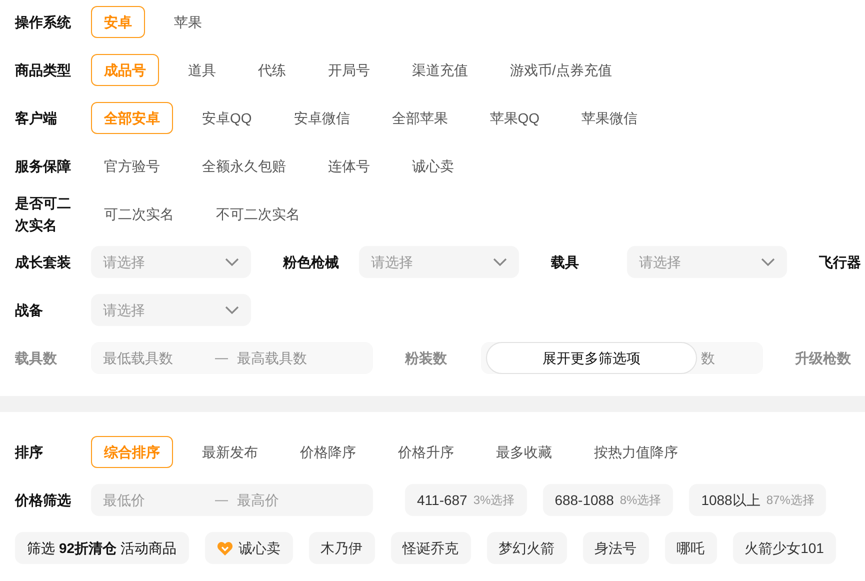 This screenshot has height=581, width=865. I want to click on filter-option: 开局号, so click(349, 70).